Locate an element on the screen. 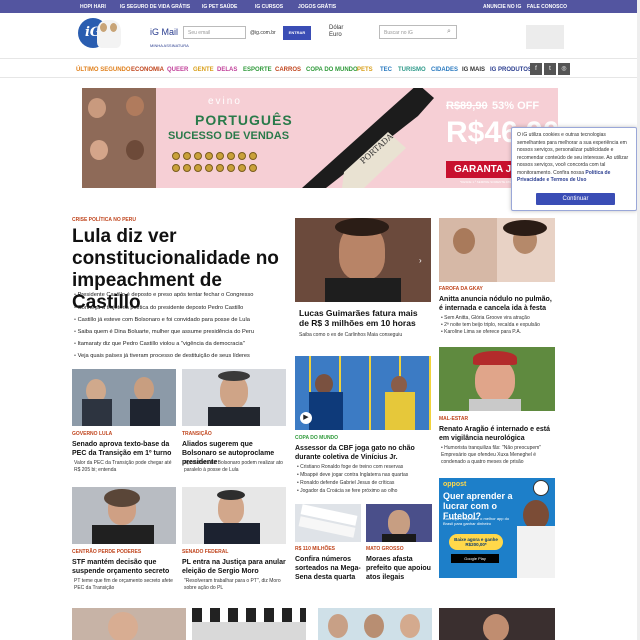  facebook-icon: f is located at coordinates (536, 69).